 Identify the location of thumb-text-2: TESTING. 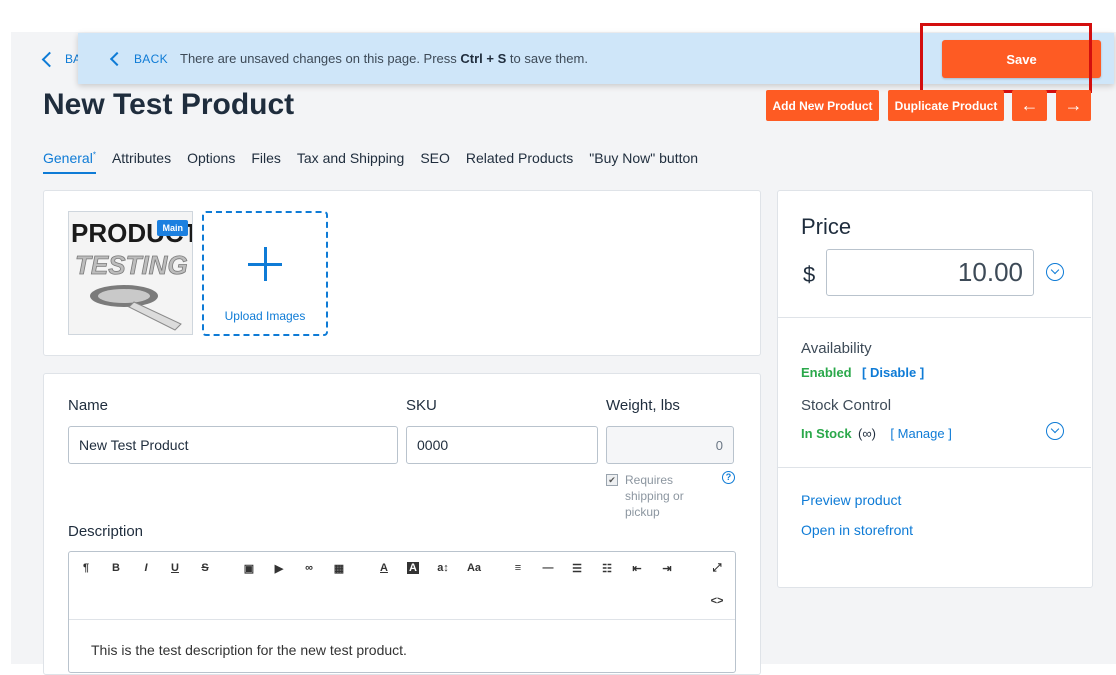
(131, 265).